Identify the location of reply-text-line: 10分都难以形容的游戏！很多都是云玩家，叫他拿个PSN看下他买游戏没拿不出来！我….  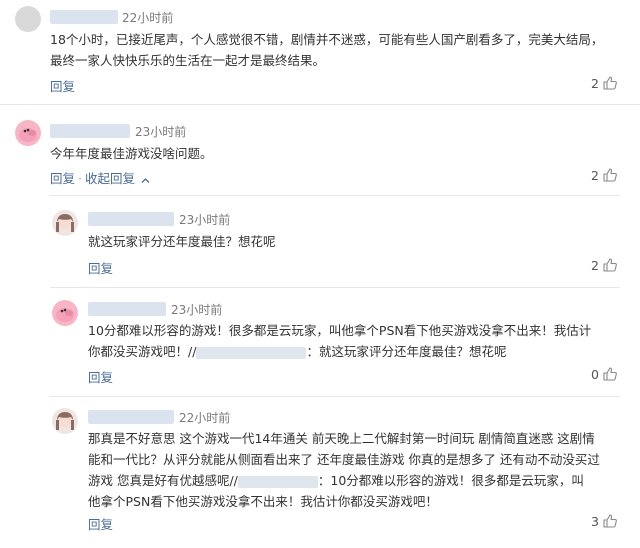
(340, 330).